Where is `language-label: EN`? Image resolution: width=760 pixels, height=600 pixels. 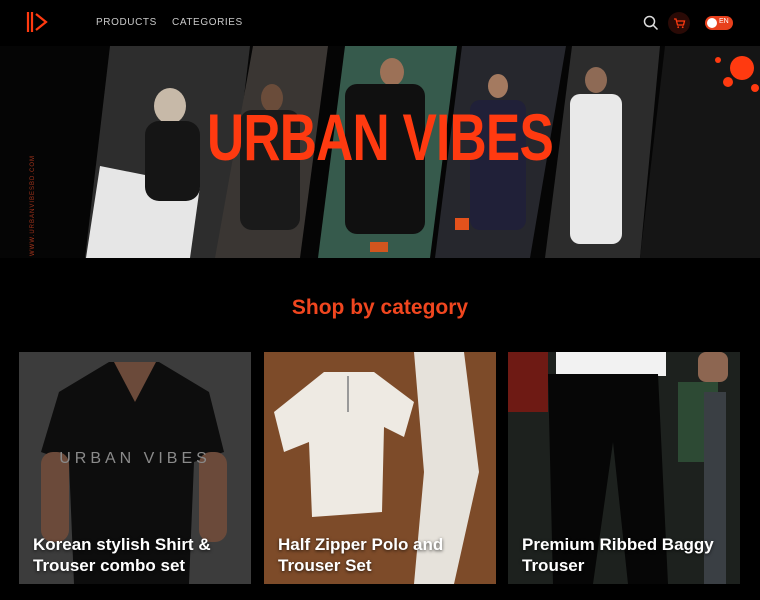 language-label: EN is located at coordinates (724, 21).